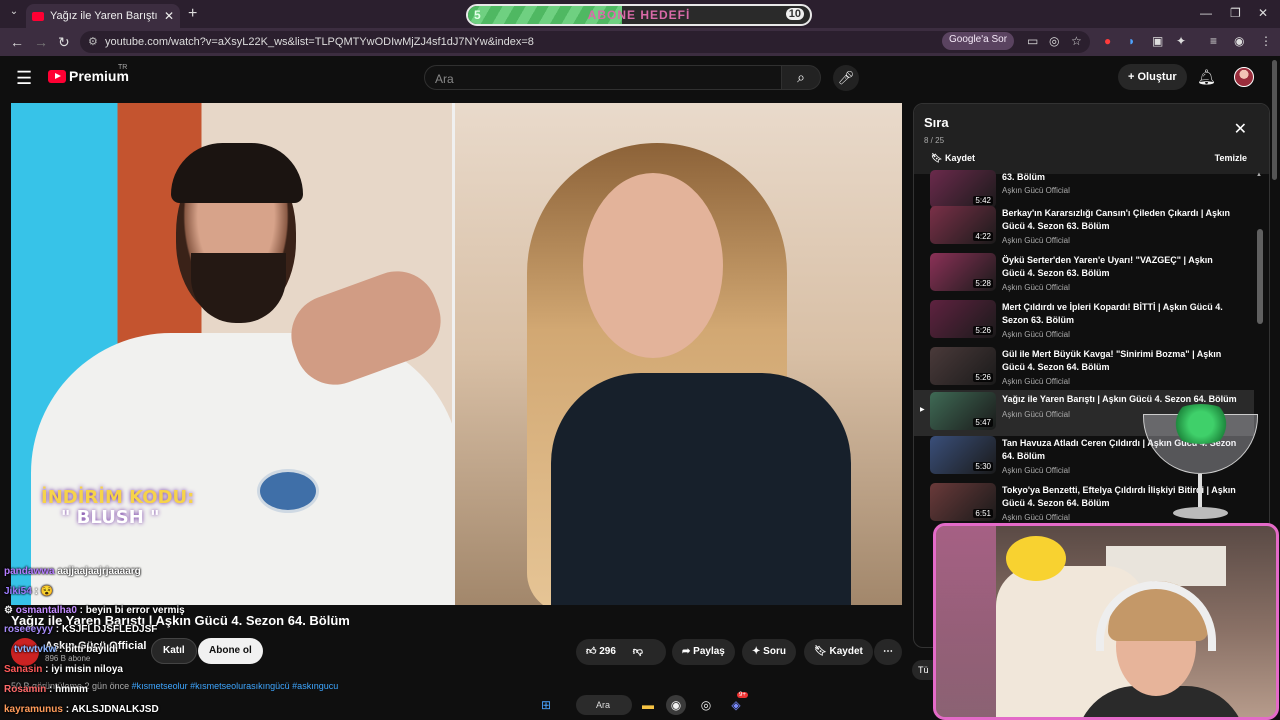  Describe the element at coordinates (1054, 41) in the screenshot. I see `eye-off-icon: ◎` at that location.